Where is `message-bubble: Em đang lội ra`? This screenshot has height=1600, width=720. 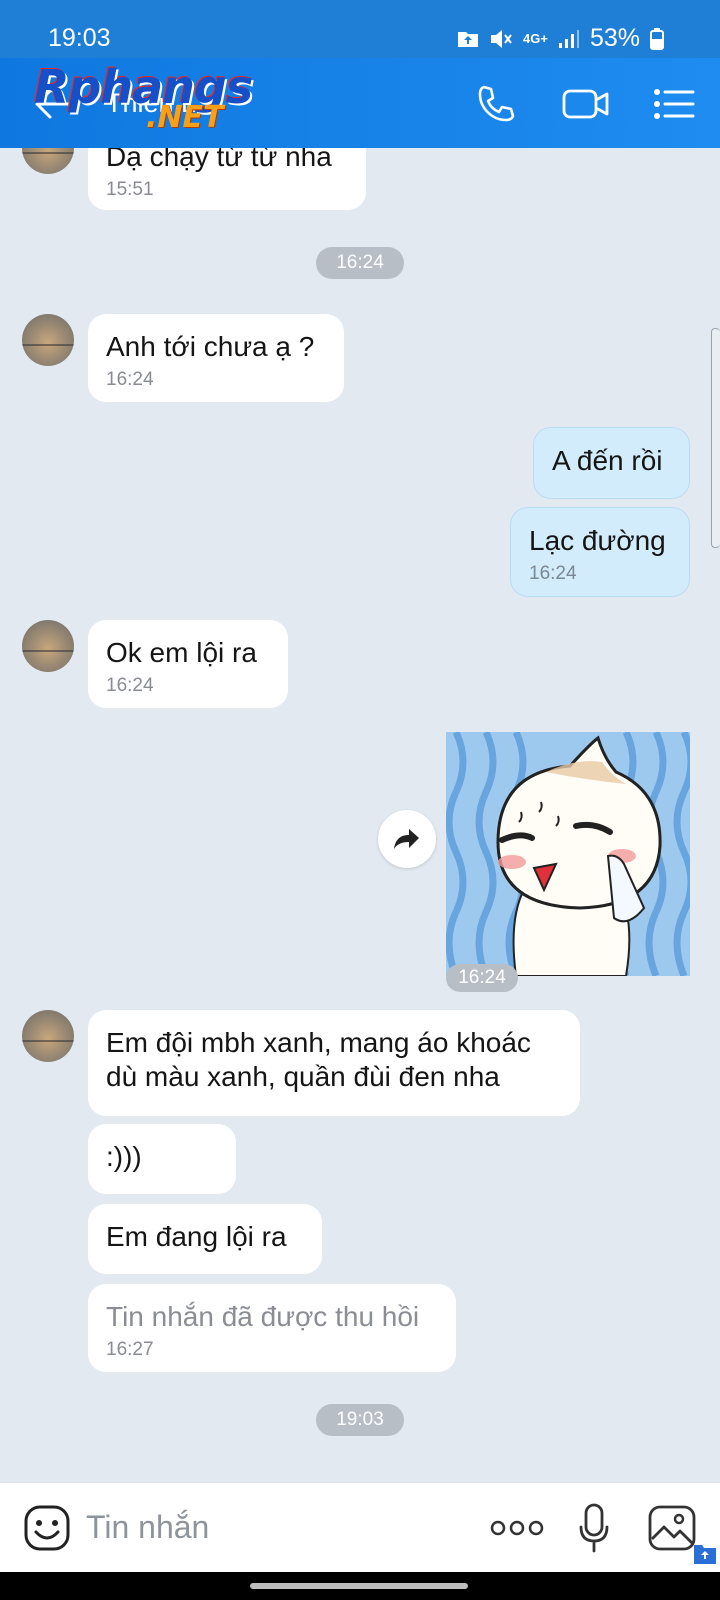
message-bubble: Em đang lội ra is located at coordinates (205, 1239).